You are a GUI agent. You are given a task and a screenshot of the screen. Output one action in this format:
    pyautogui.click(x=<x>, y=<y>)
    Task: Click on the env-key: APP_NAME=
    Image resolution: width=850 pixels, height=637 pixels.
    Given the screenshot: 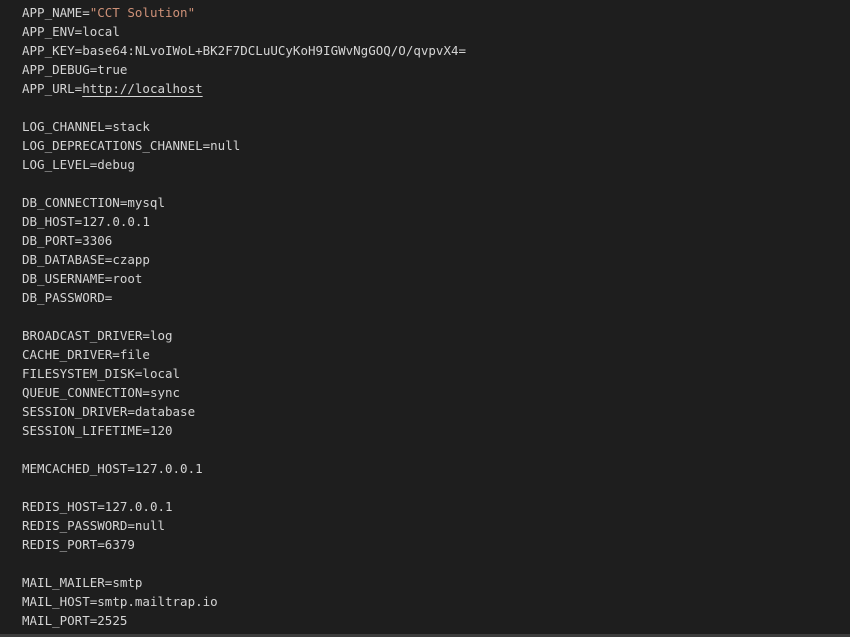 What is the action you would take?
    pyautogui.click(x=56, y=12)
    